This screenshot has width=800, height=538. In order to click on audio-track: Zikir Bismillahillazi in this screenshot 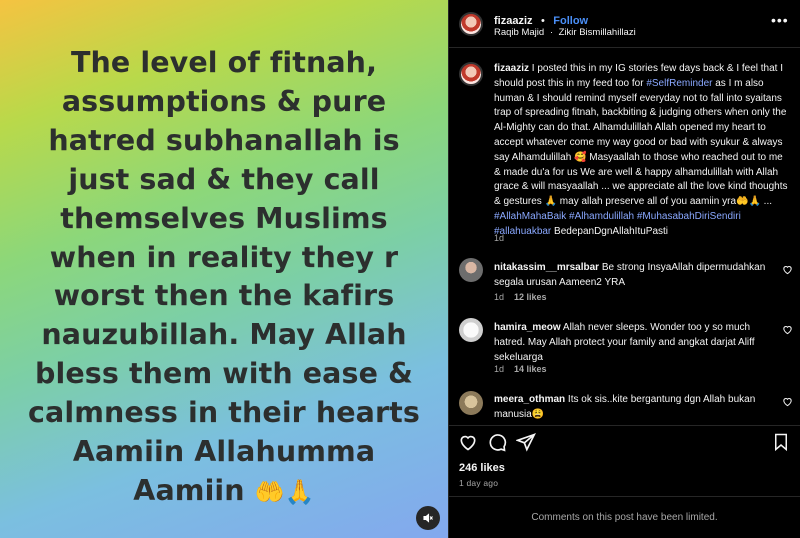, I will do `click(597, 32)`.